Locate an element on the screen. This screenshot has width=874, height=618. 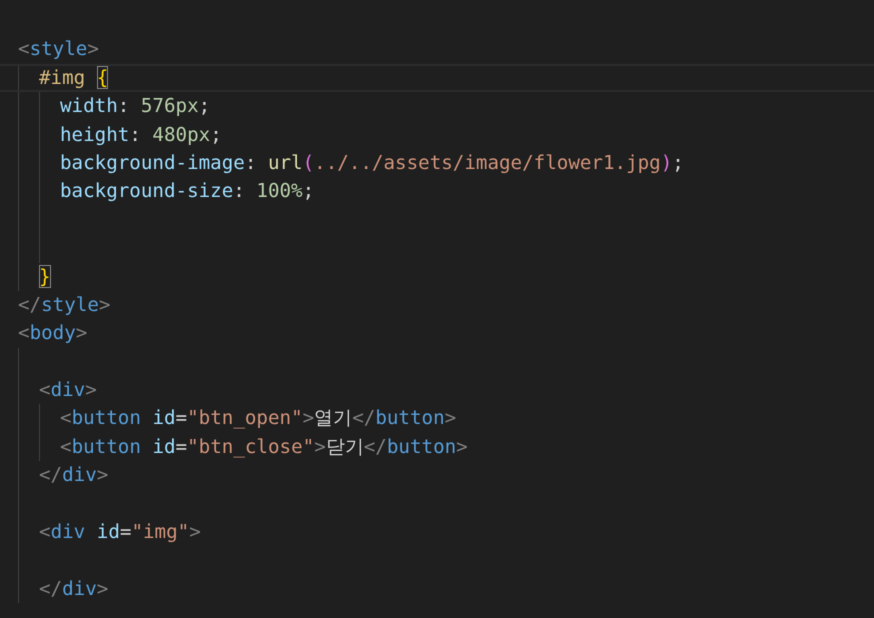
code-line: <button id="btn_open">열기</button> is located at coordinates (258, 418).